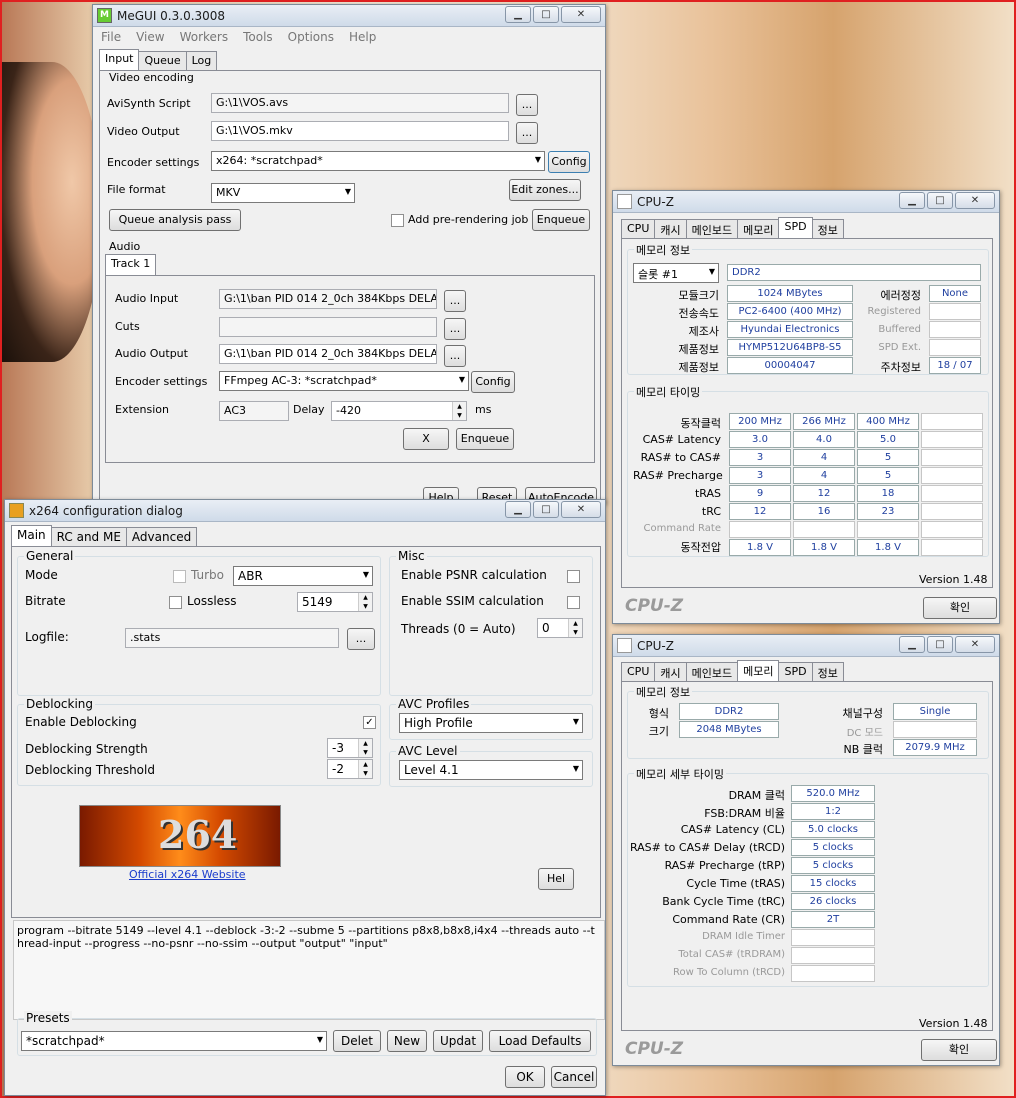 The height and width of the screenshot is (1098, 1016). What do you see at coordinates (369, 722) in the screenshot?
I see `enable-deblocking-checkbox: ✓` at bounding box center [369, 722].